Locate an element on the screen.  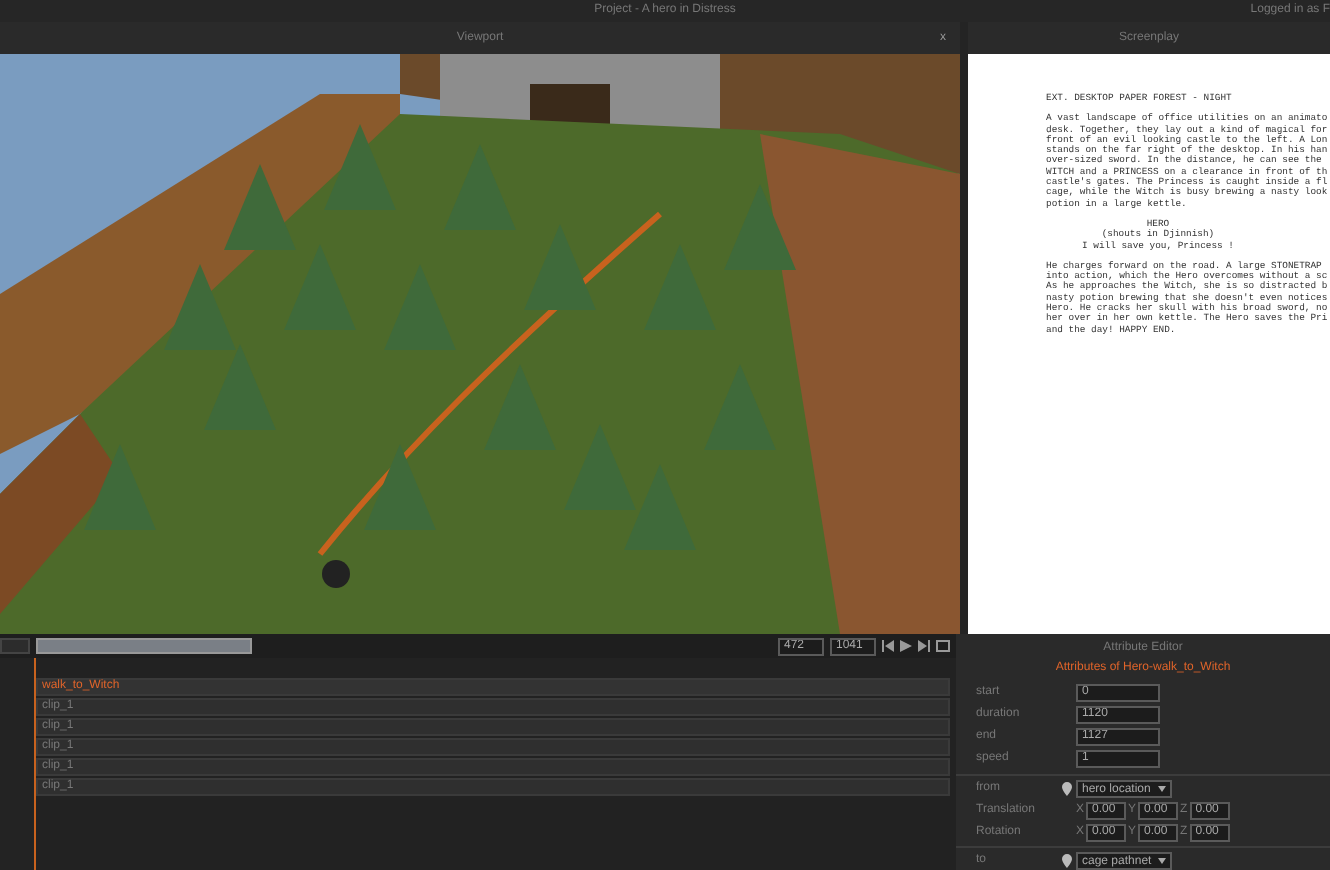
scrollbar is located at coordinates (144, 646).